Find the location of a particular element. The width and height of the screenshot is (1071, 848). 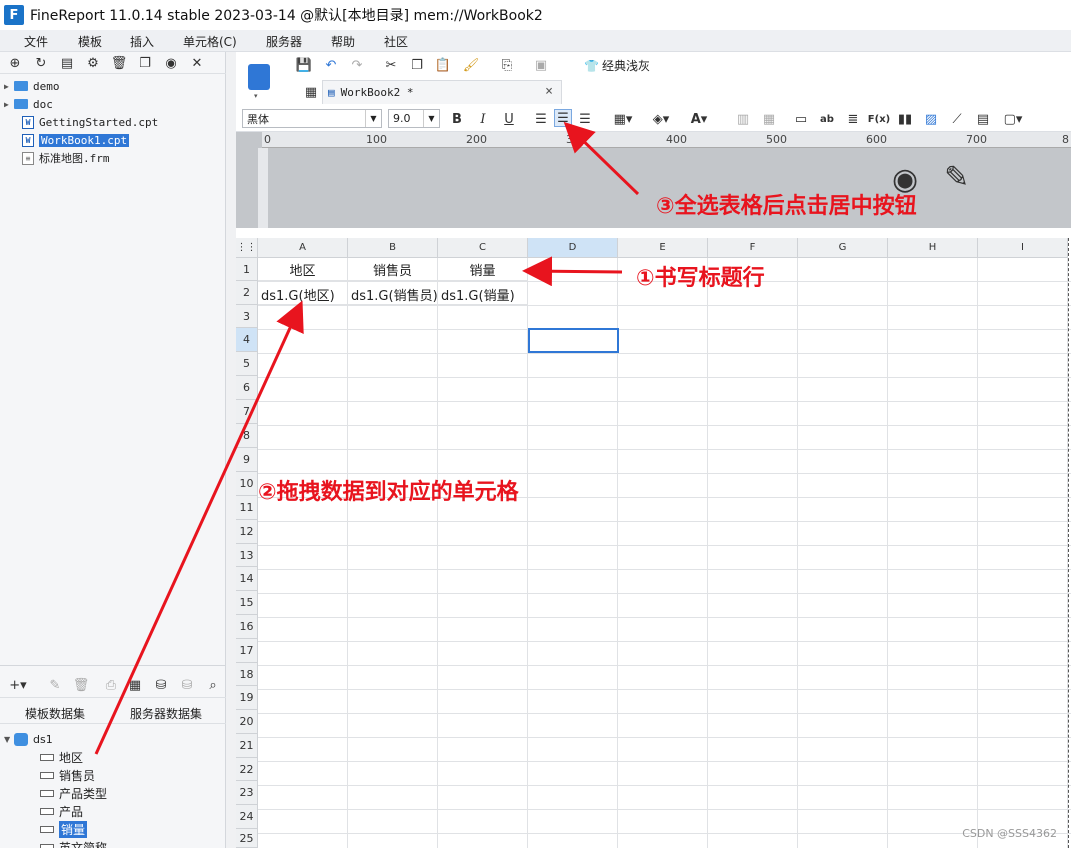

annotation-step2: ②拖拽数据到对应的单元格 is located at coordinates (388, 492).